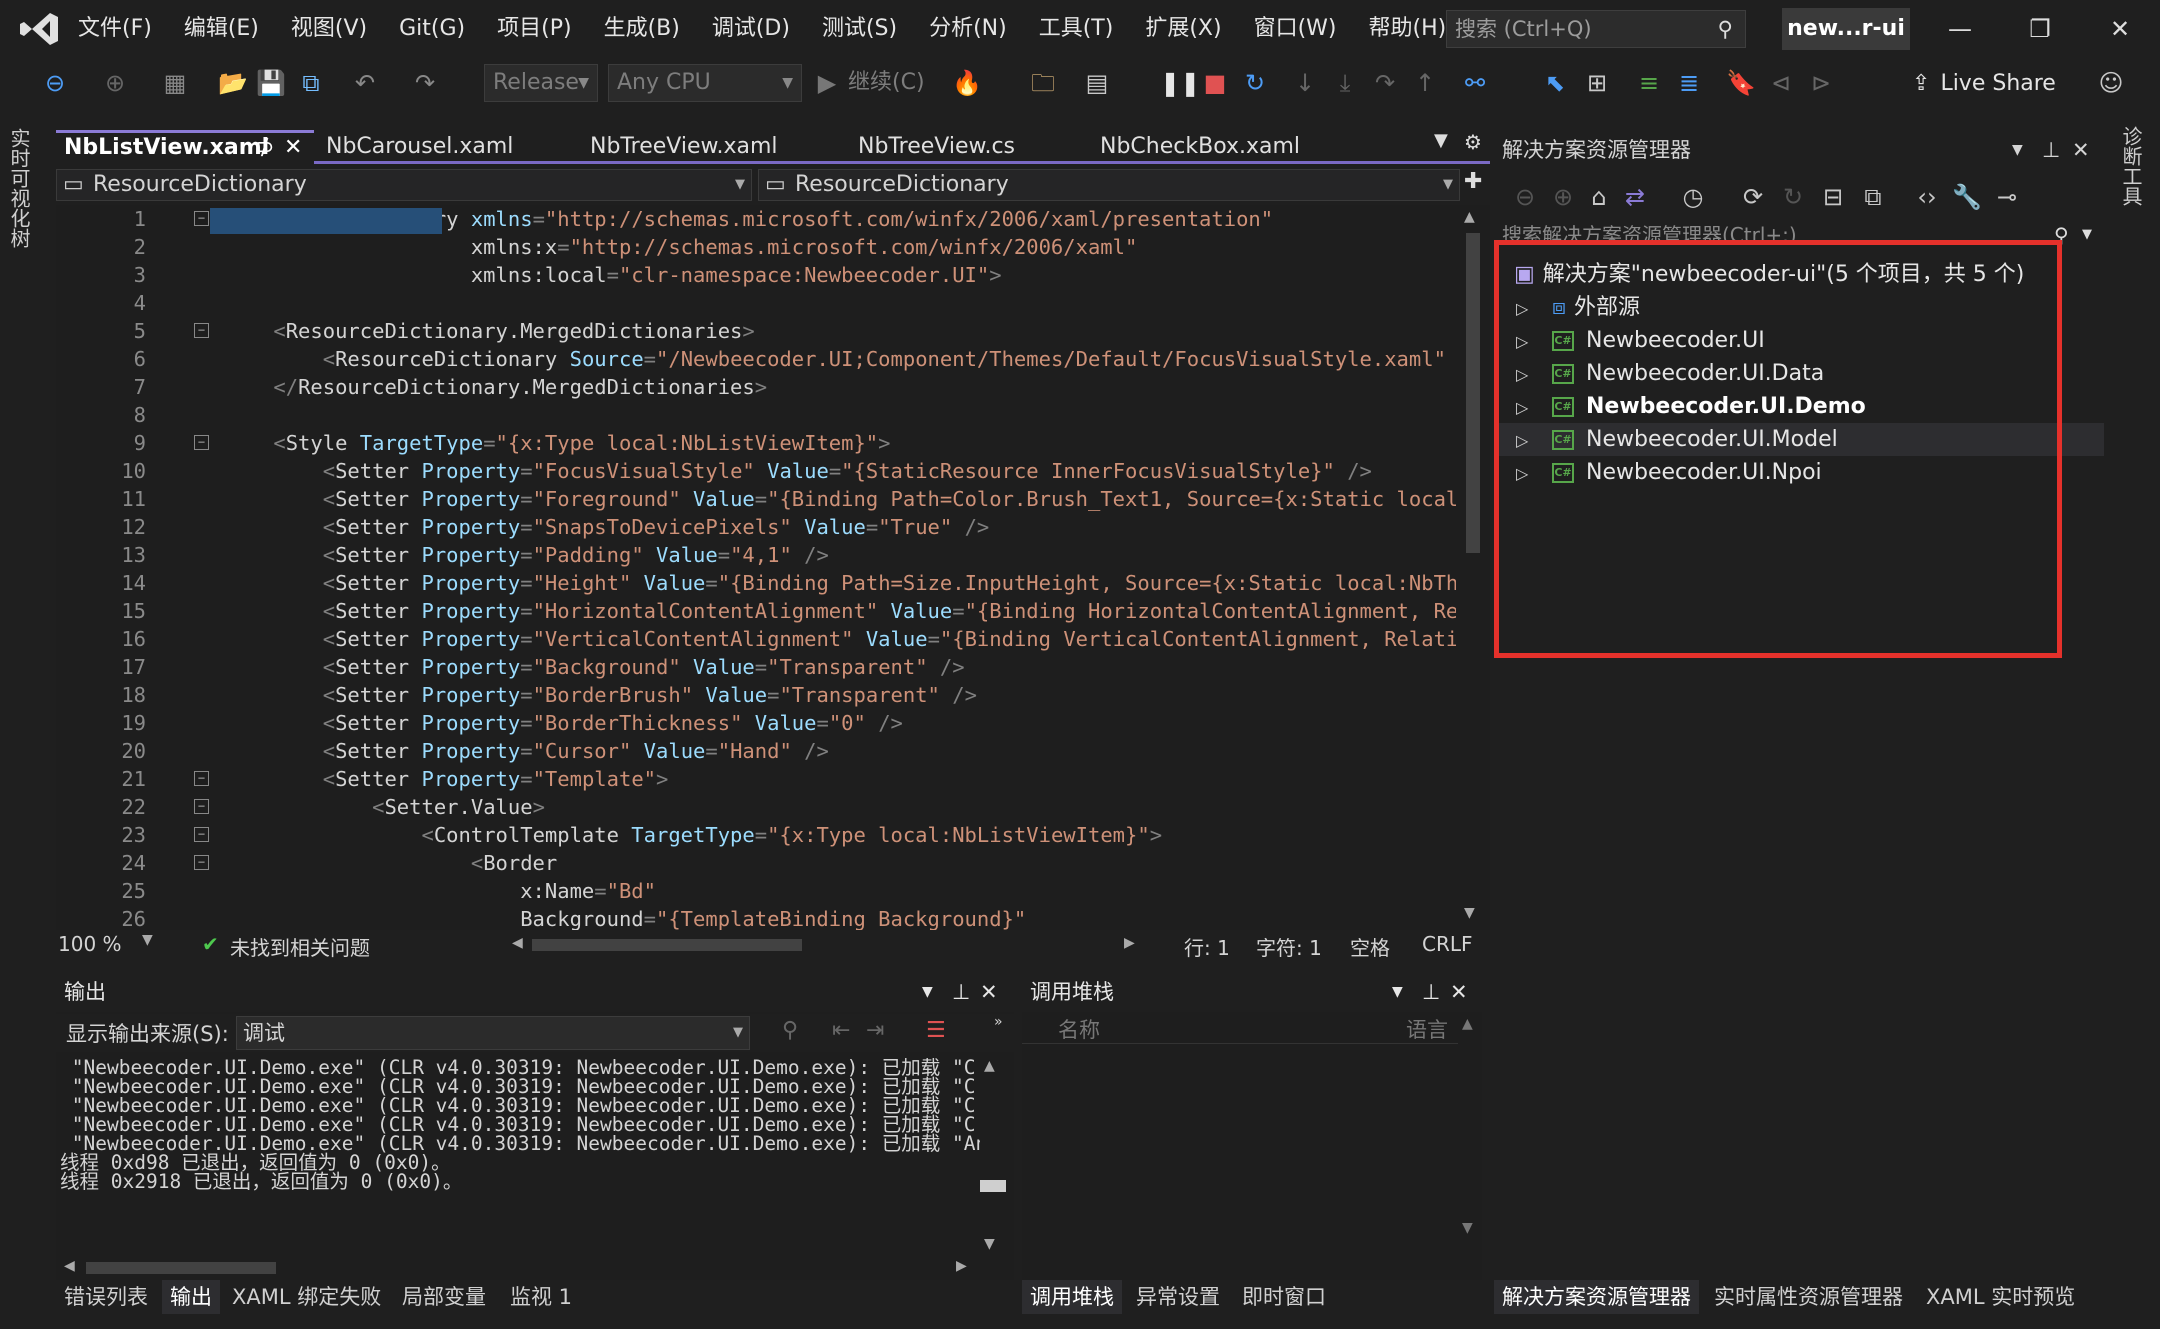  I want to click on new-project-icon: ▦, so click(175, 83).